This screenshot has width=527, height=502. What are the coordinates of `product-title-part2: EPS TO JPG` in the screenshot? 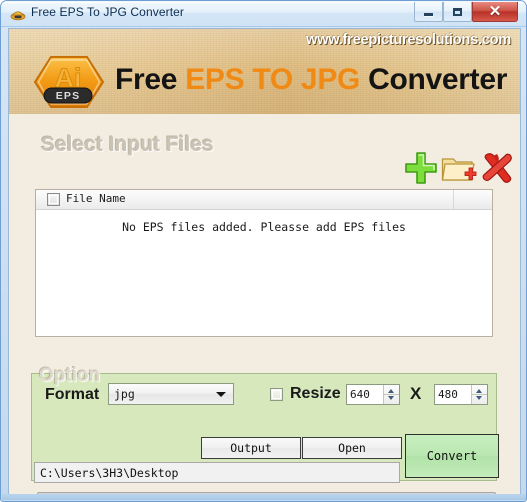 It's located at (273, 79).